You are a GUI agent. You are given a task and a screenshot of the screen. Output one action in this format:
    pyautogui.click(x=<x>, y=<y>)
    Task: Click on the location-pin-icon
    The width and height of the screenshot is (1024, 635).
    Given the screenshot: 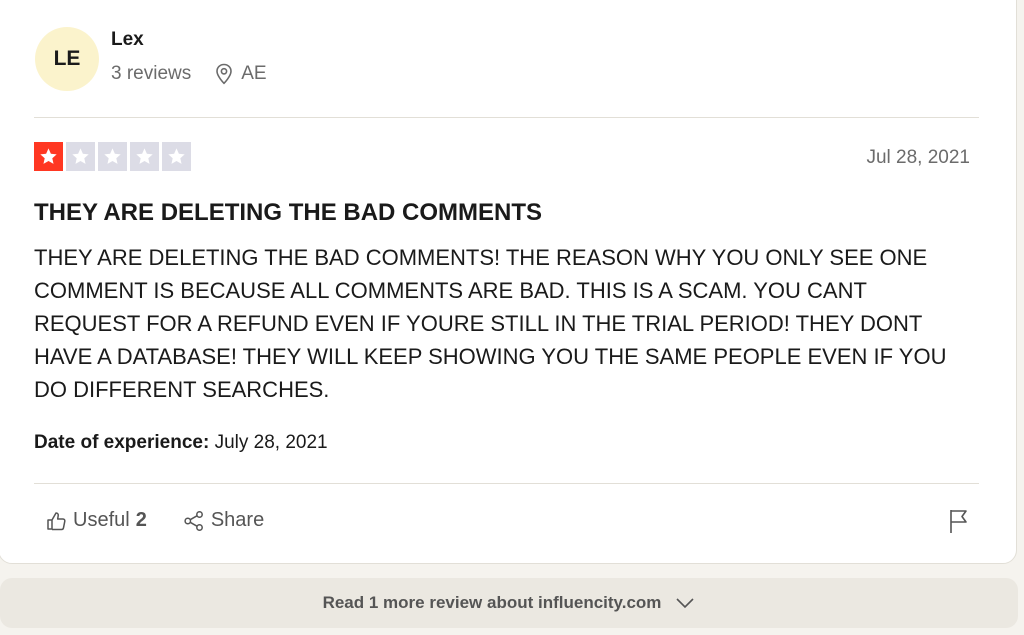 What is the action you would take?
    pyautogui.click(x=224, y=74)
    